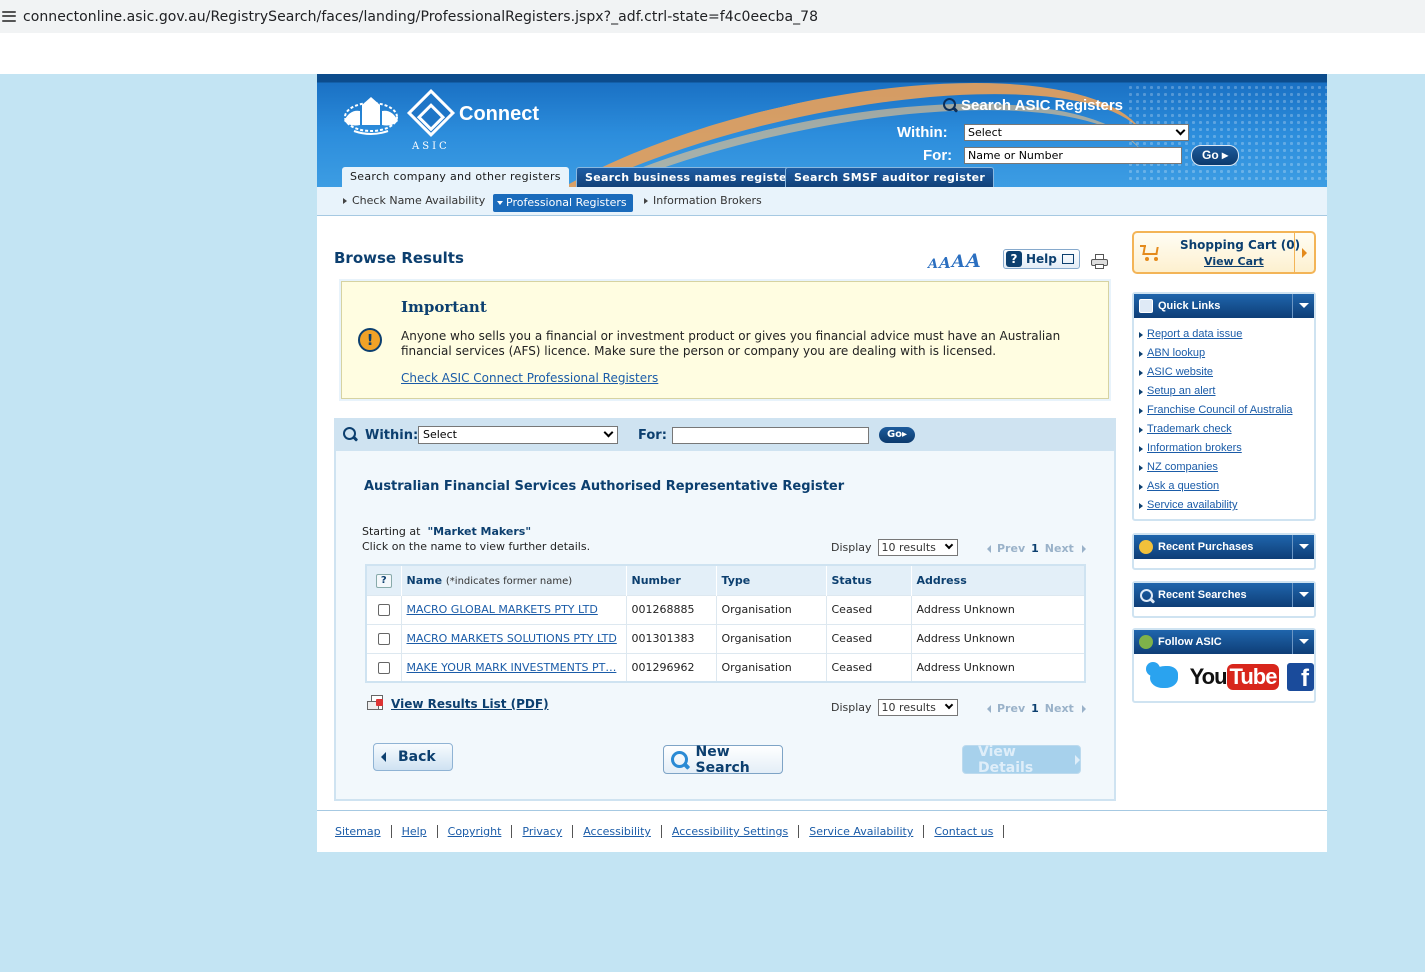 The height and width of the screenshot is (972, 1425). What do you see at coordinates (1021, 760) in the screenshot?
I see `view-details-button: View Details` at bounding box center [1021, 760].